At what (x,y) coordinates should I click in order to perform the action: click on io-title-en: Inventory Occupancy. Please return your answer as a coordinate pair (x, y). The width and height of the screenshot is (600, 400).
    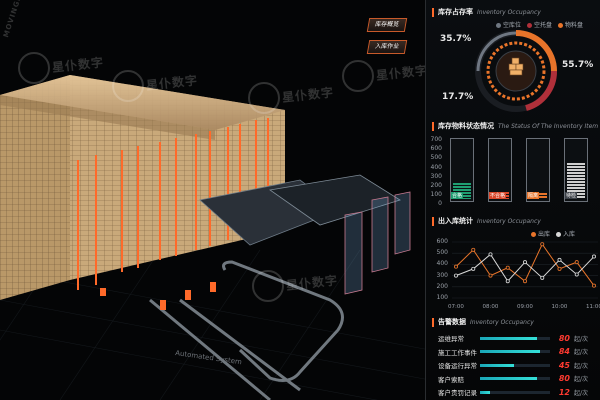
    Looking at the image, I should click on (509, 221).